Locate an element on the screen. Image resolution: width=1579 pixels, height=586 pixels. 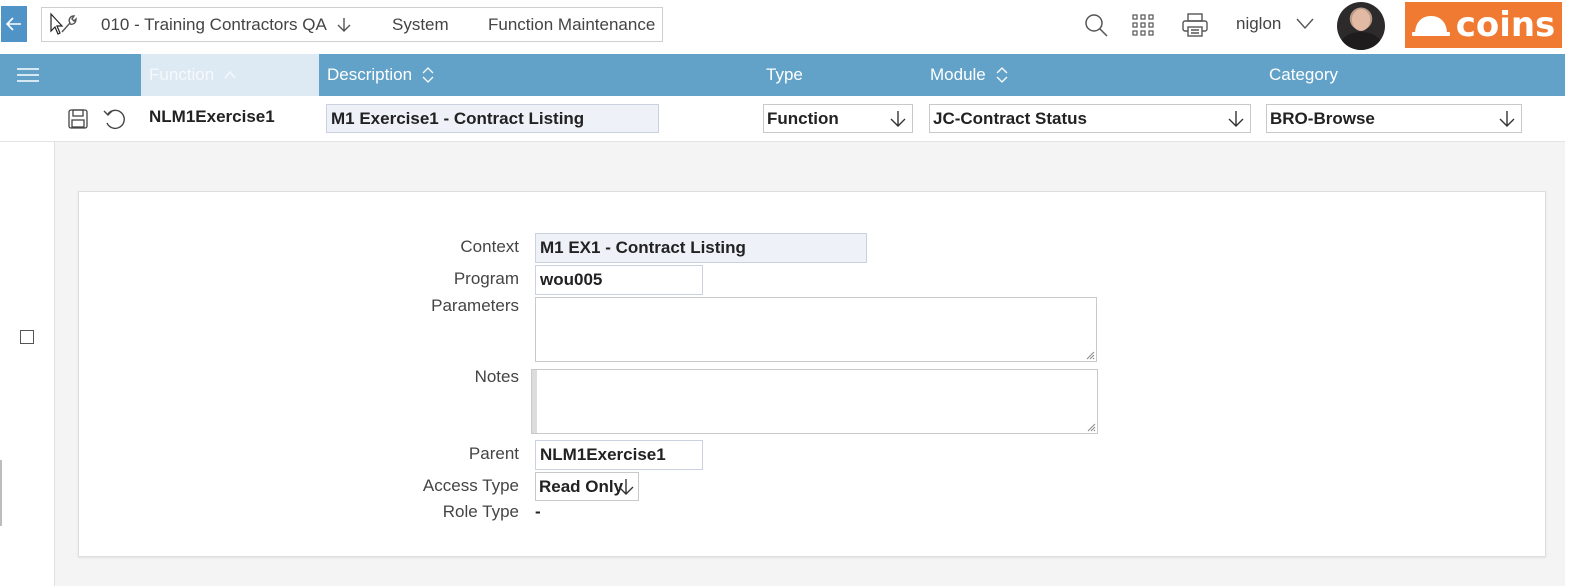
environment-selector: 010 - Training Contractors QA is located at coordinates (227, 24).